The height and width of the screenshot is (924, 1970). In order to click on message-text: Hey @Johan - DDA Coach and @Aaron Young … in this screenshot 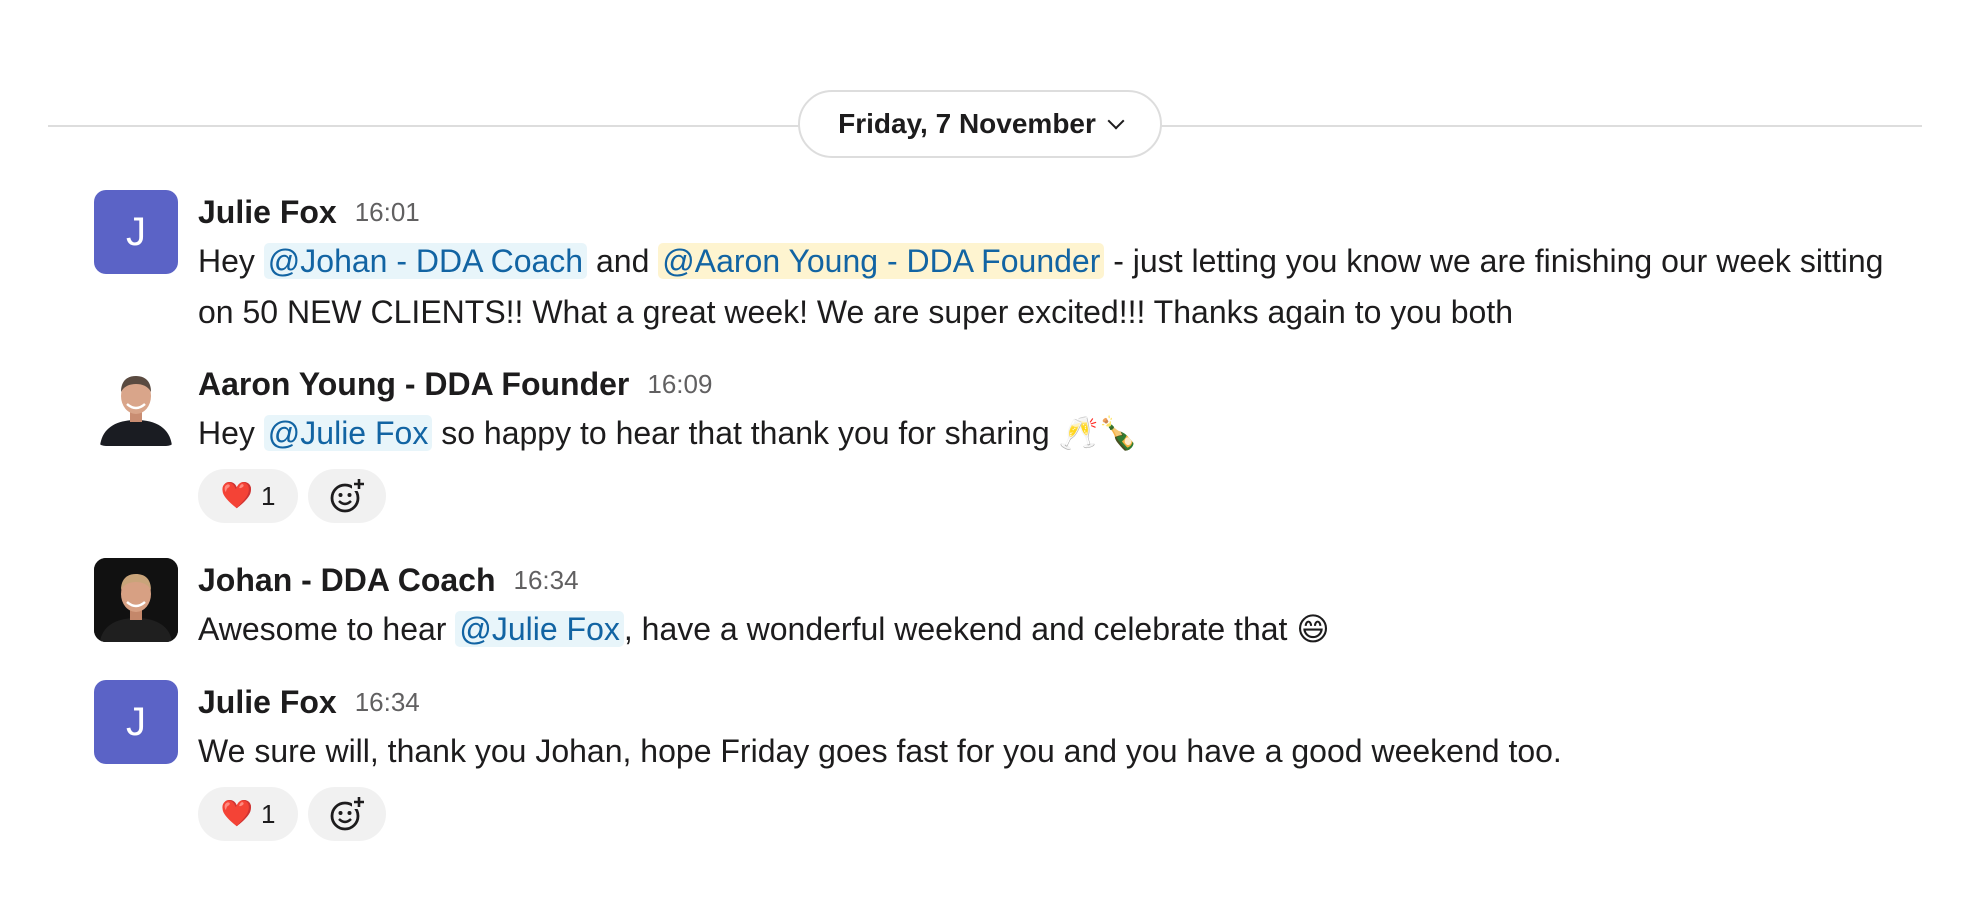, I will do `click(1054, 287)`.